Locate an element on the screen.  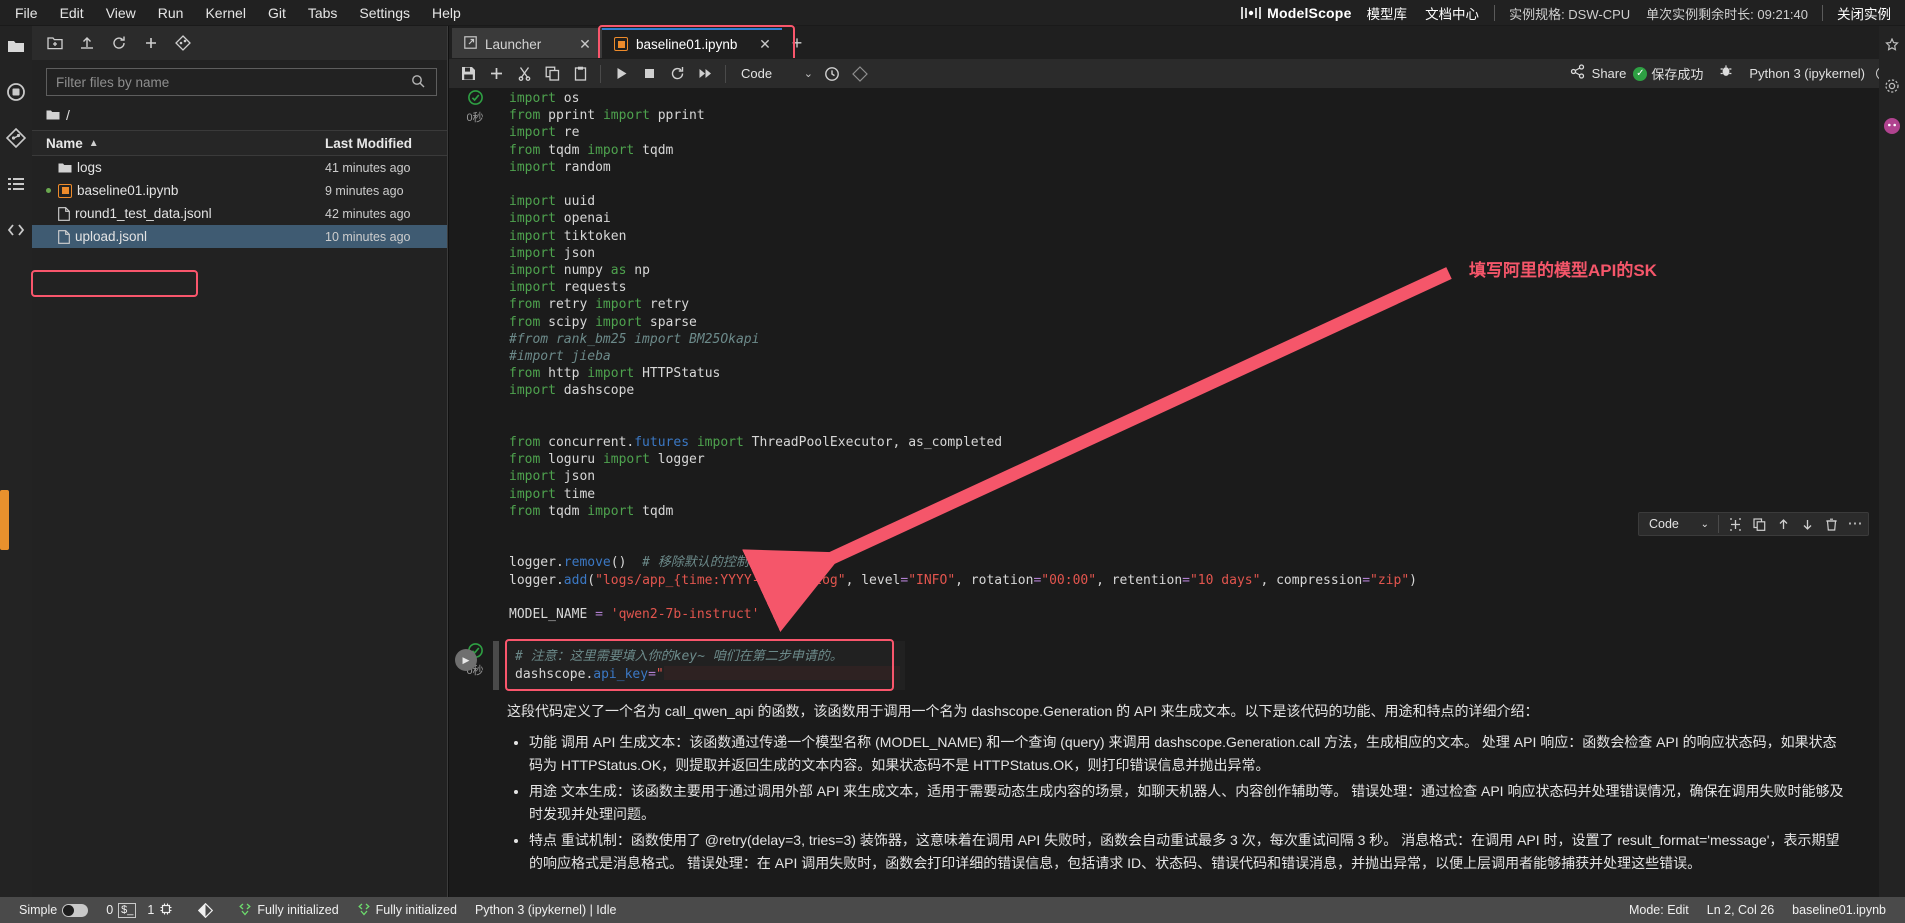
file-row: baseline01.ipynb 9 minutes ago is located at coordinates (239, 190).